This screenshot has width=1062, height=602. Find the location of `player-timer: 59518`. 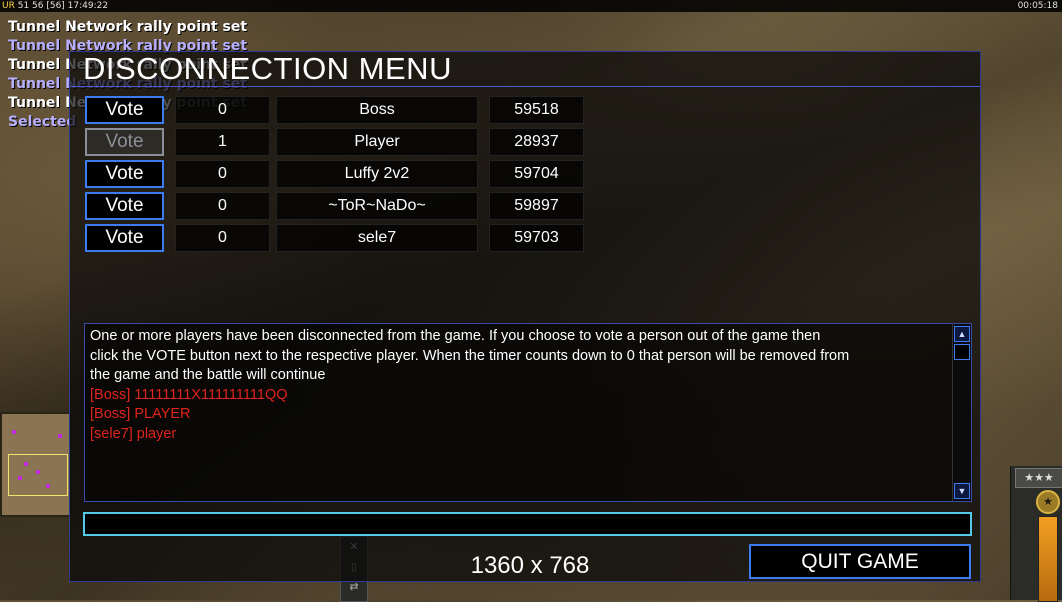

player-timer: 59518 is located at coordinates (536, 110).